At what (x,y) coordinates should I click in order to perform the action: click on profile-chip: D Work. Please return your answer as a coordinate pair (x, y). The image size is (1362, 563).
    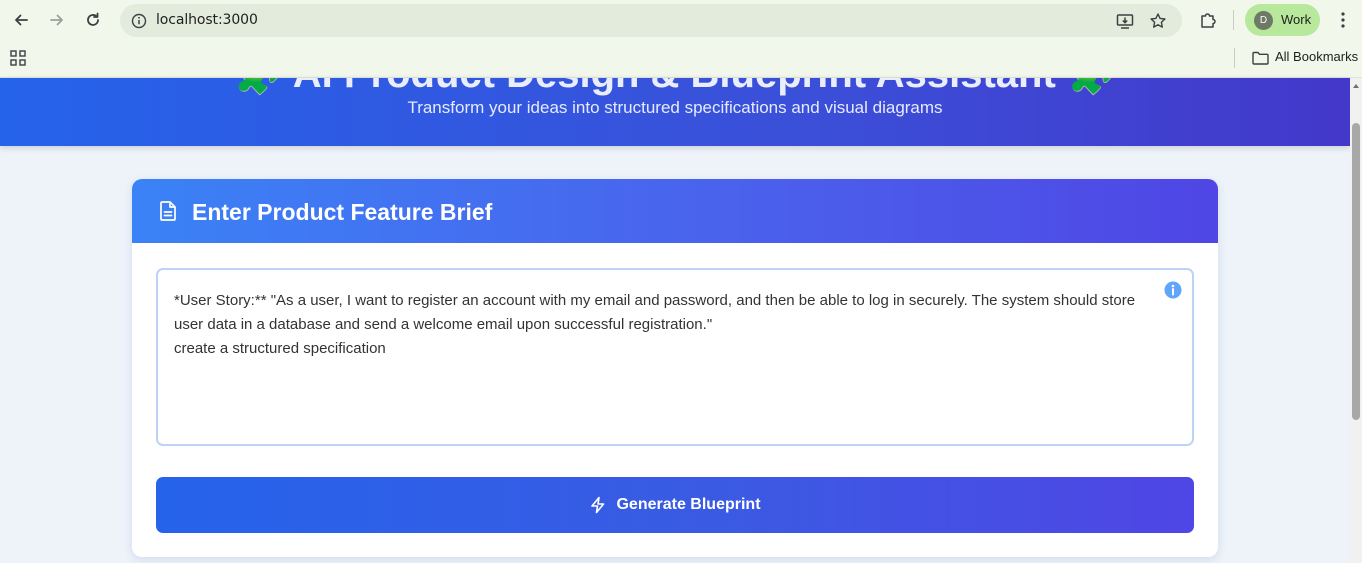
    Looking at the image, I should click on (1282, 20).